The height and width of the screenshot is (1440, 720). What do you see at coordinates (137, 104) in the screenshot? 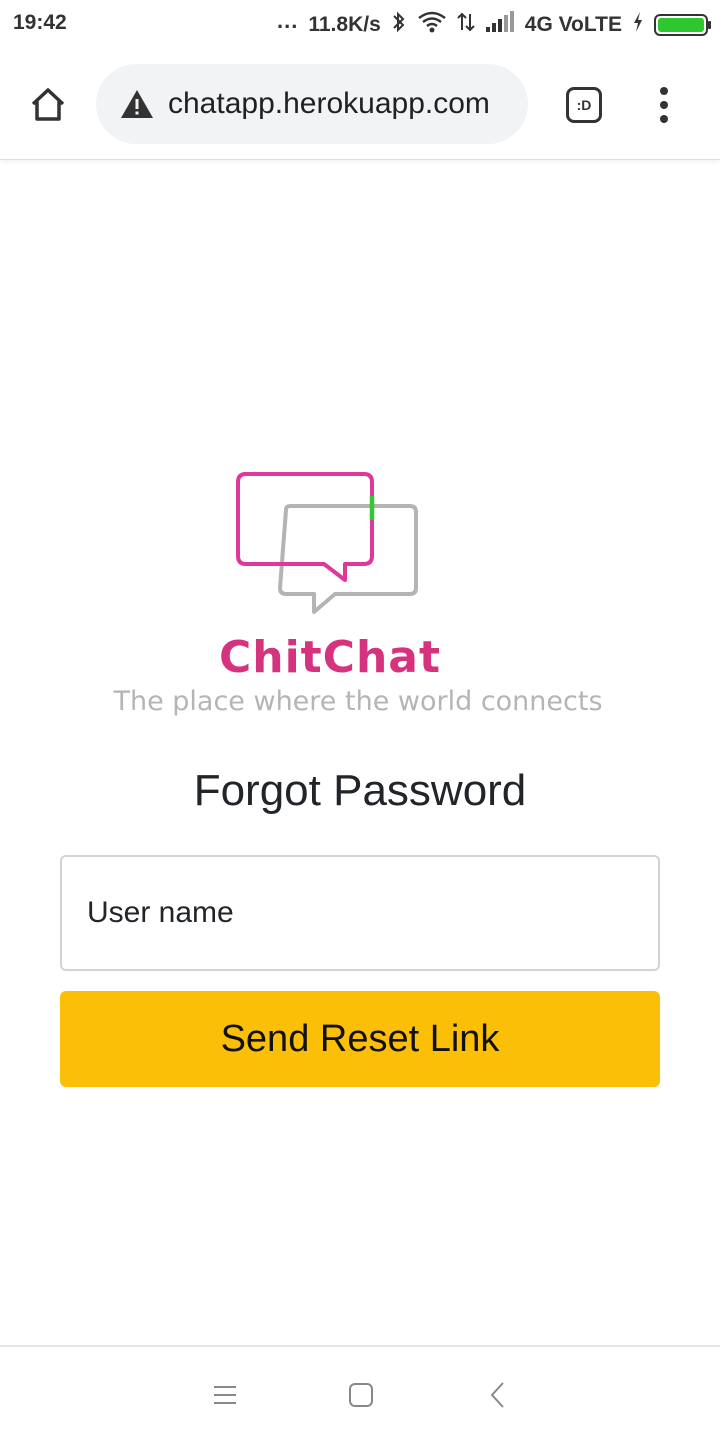
I see `warning-icon` at bounding box center [137, 104].